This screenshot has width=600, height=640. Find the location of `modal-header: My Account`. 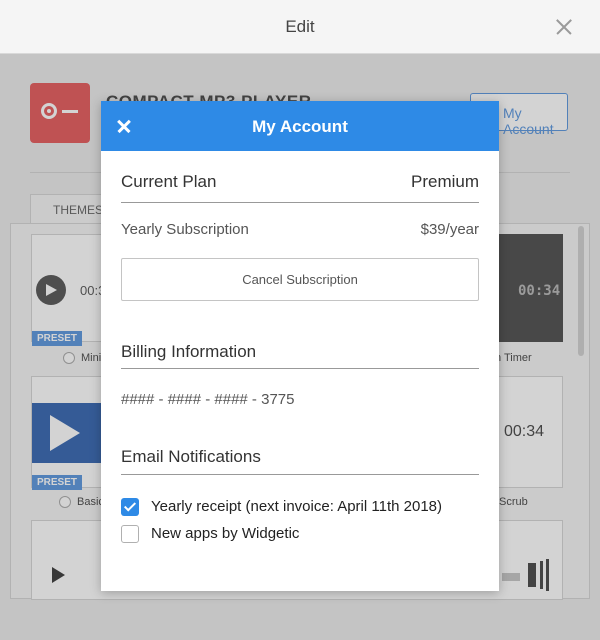

modal-header: My Account is located at coordinates (300, 126).